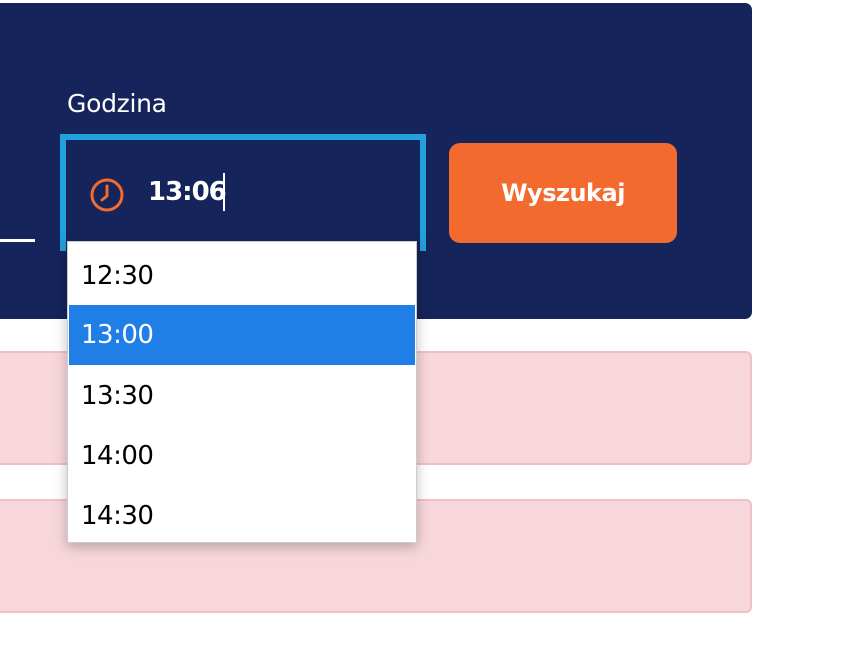 The image size is (846, 648). Describe the element at coordinates (242, 396) in the screenshot. I see `dropdown-option: 13:30` at that location.